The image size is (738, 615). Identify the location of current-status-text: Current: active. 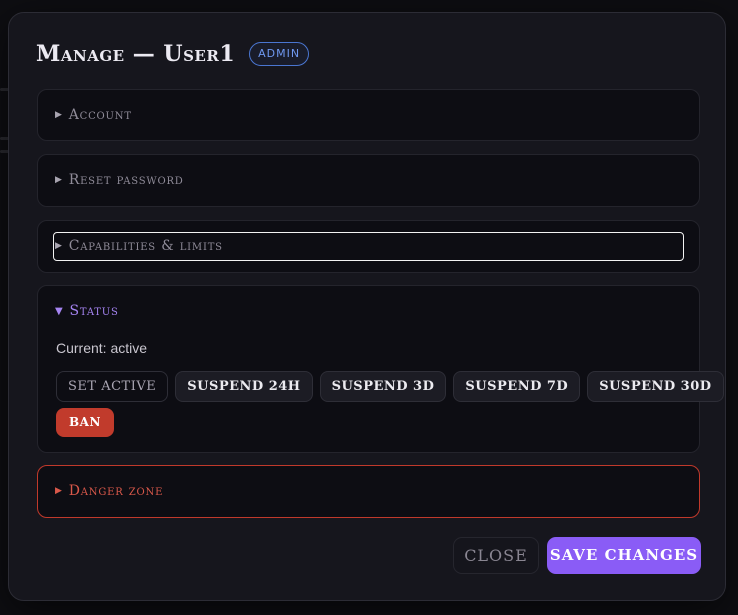
(102, 348).